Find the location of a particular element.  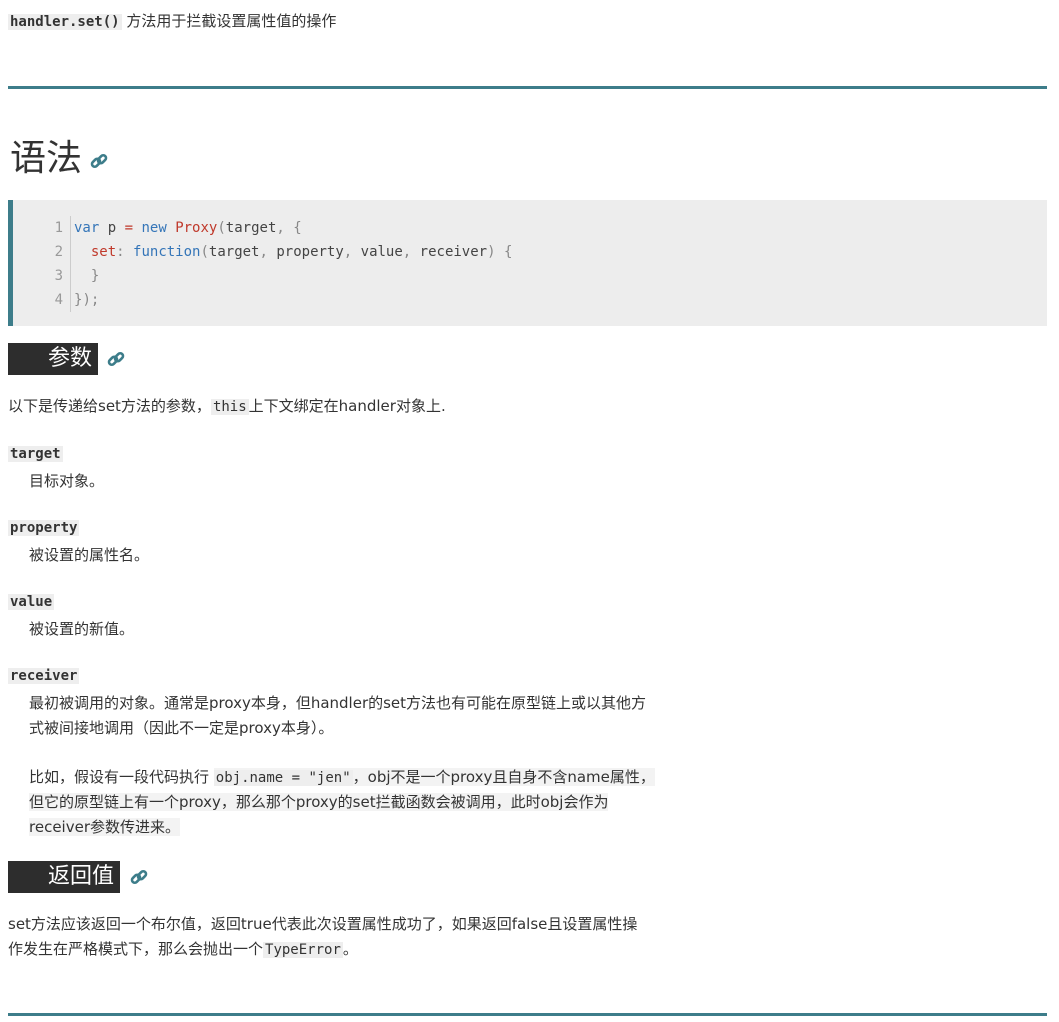

param-name: receiver is located at coordinates (44, 676).